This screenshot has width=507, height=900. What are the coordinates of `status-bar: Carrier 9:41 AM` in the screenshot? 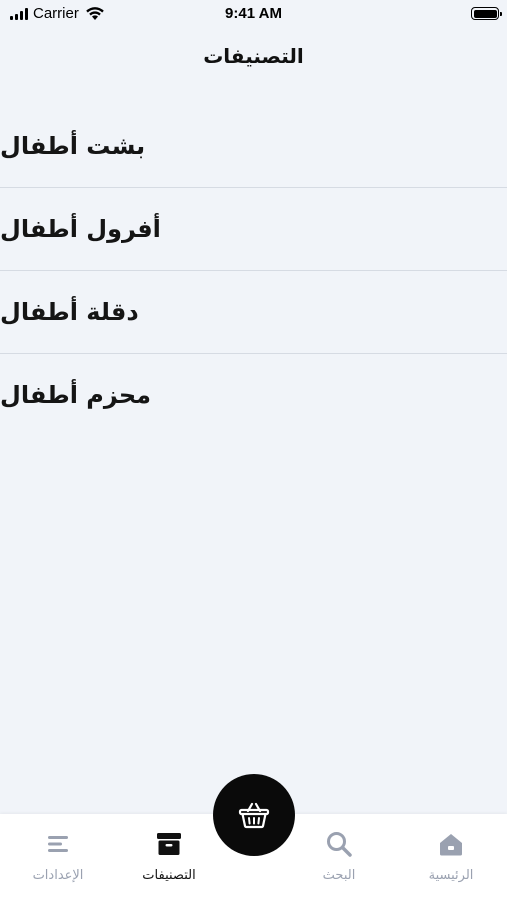 It's located at (253, 14).